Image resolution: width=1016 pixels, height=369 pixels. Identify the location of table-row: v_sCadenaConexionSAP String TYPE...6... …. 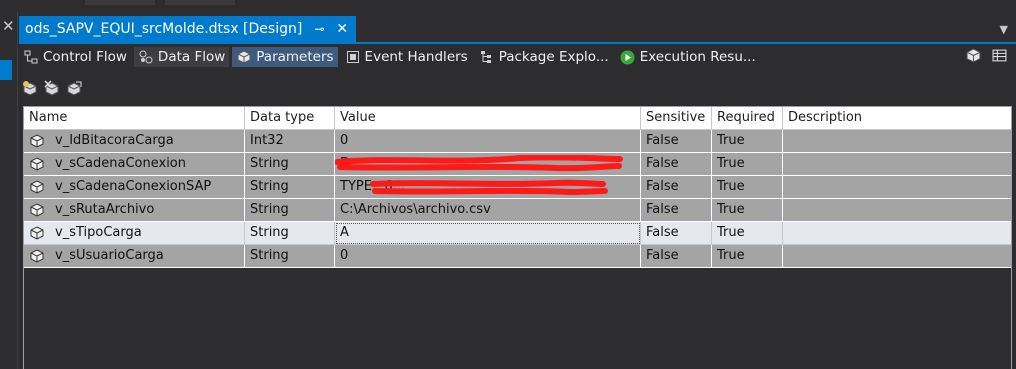
(517, 187).